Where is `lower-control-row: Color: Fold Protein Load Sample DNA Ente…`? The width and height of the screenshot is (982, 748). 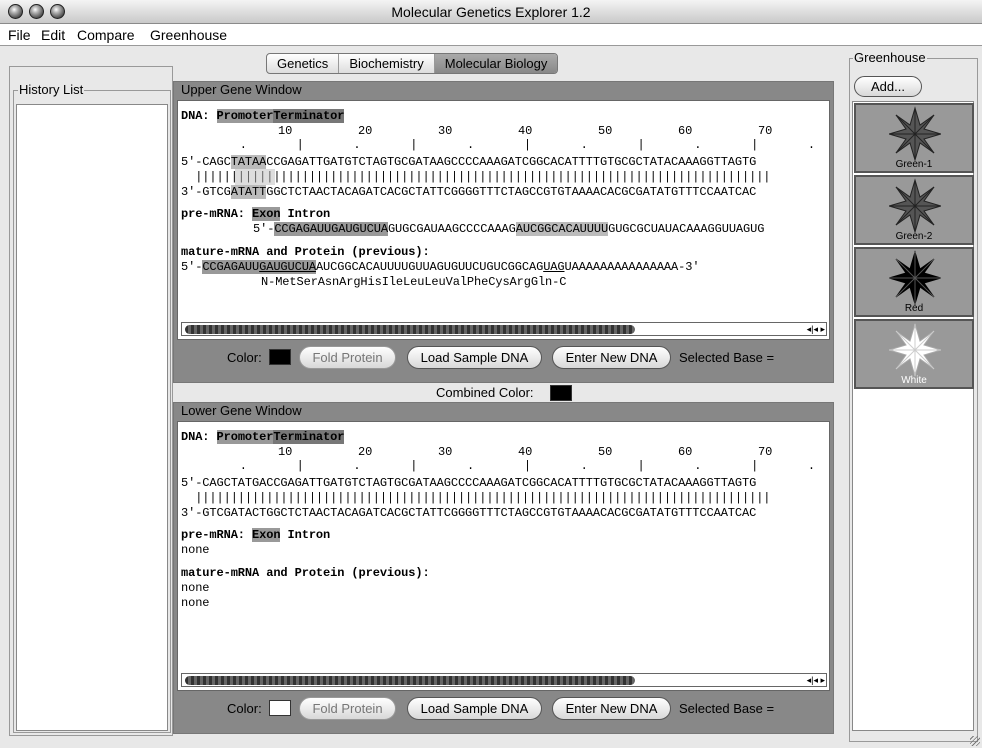 lower-control-row: Color: Fold Protein Load Sample DNA Ente… is located at coordinates (503, 709).